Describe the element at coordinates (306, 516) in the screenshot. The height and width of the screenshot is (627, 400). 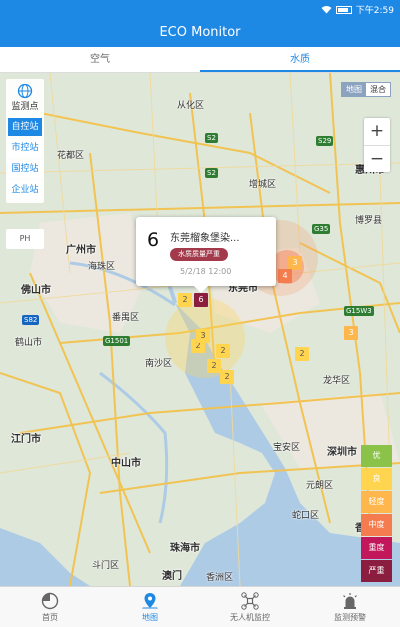
I see `place-label: 蛇口区` at that location.